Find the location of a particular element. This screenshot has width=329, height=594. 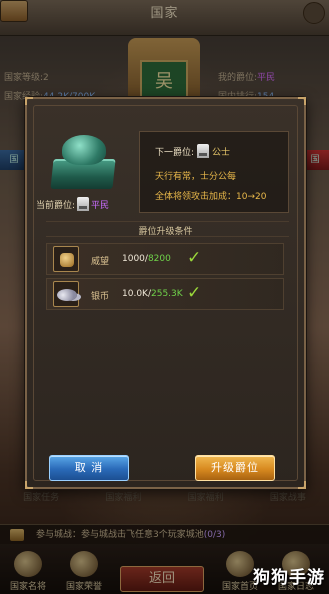

conditions-title: 爵位升级条件 is located at coordinates (165, 232).